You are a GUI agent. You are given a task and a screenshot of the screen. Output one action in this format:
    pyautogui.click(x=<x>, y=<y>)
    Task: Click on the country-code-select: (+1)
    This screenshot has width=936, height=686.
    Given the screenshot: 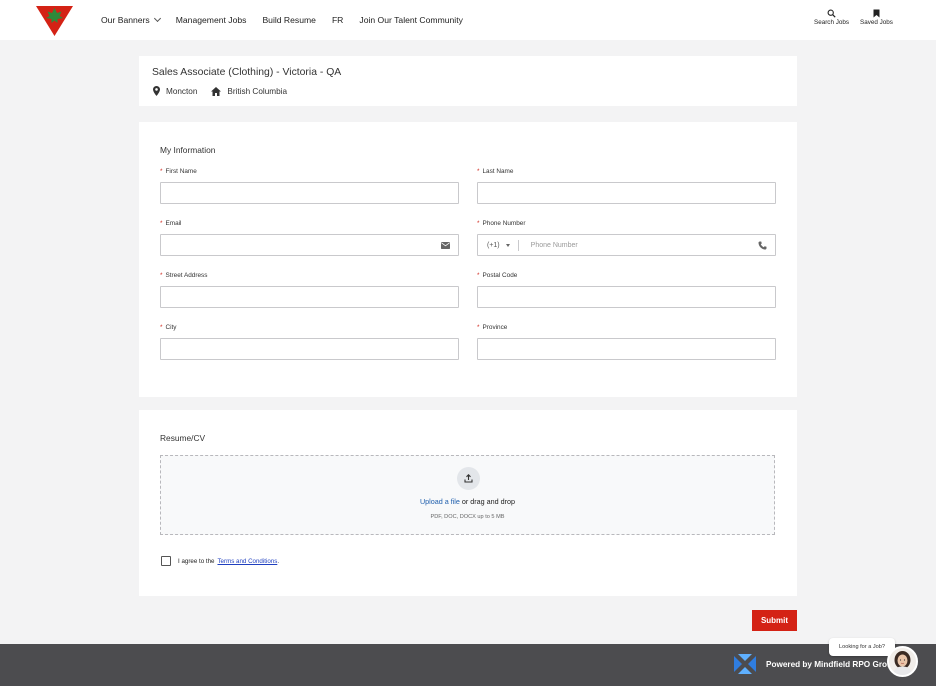 What is the action you would take?
    pyautogui.click(x=498, y=245)
    